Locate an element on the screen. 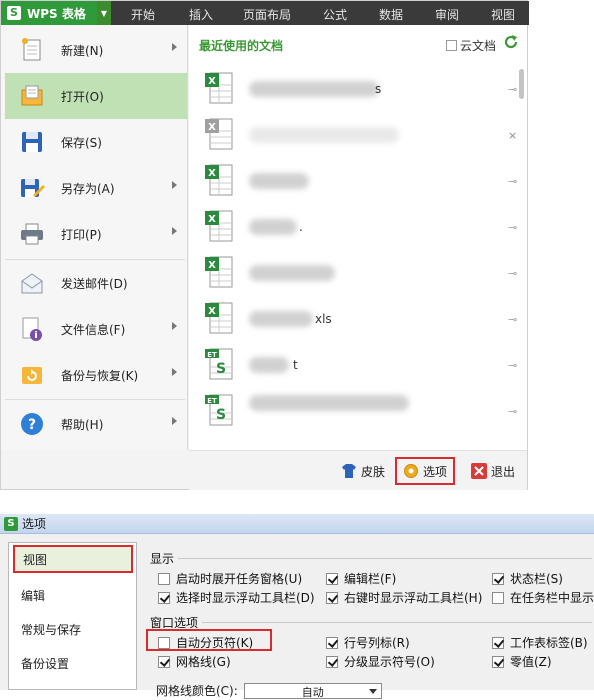 The width and height of the screenshot is (594, 700). menu-item-new: 新建(N) is located at coordinates (96, 50).